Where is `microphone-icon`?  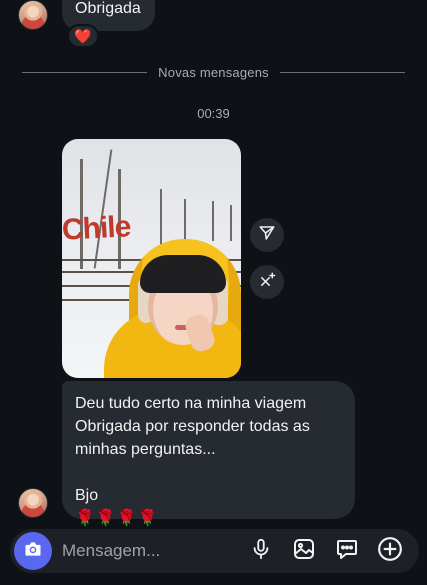 microphone-icon is located at coordinates (261, 551).